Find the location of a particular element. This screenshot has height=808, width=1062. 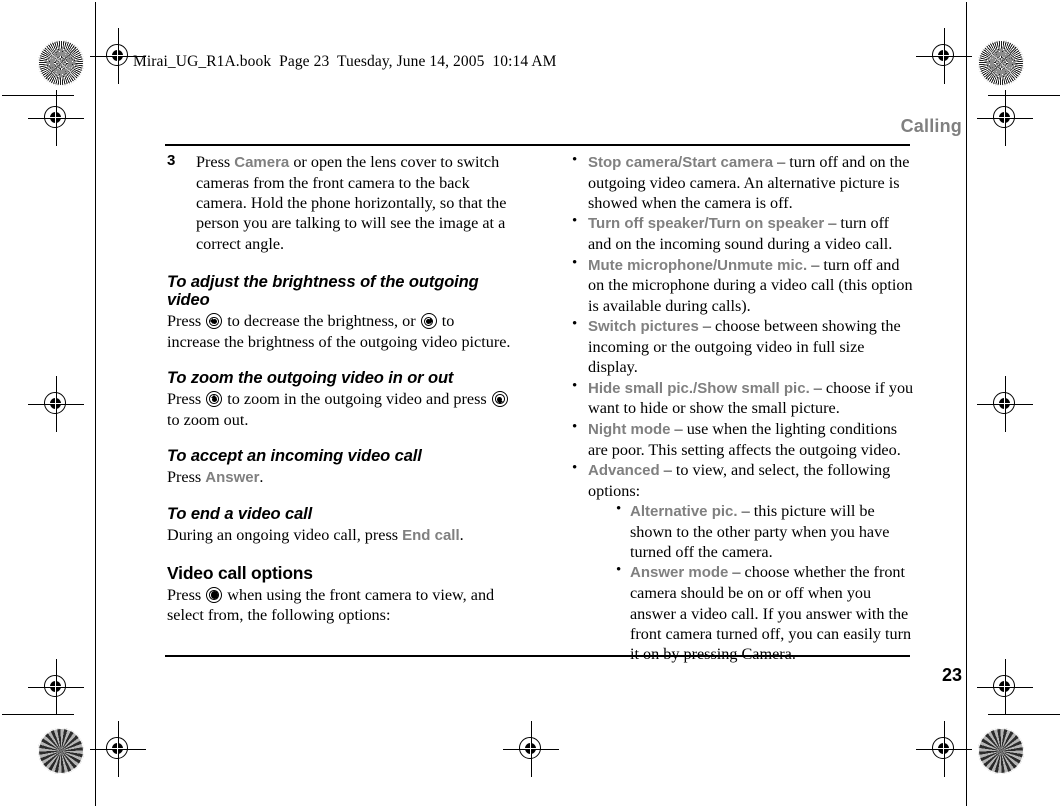

nav-key-left-icon is located at coordinates (214, 321).